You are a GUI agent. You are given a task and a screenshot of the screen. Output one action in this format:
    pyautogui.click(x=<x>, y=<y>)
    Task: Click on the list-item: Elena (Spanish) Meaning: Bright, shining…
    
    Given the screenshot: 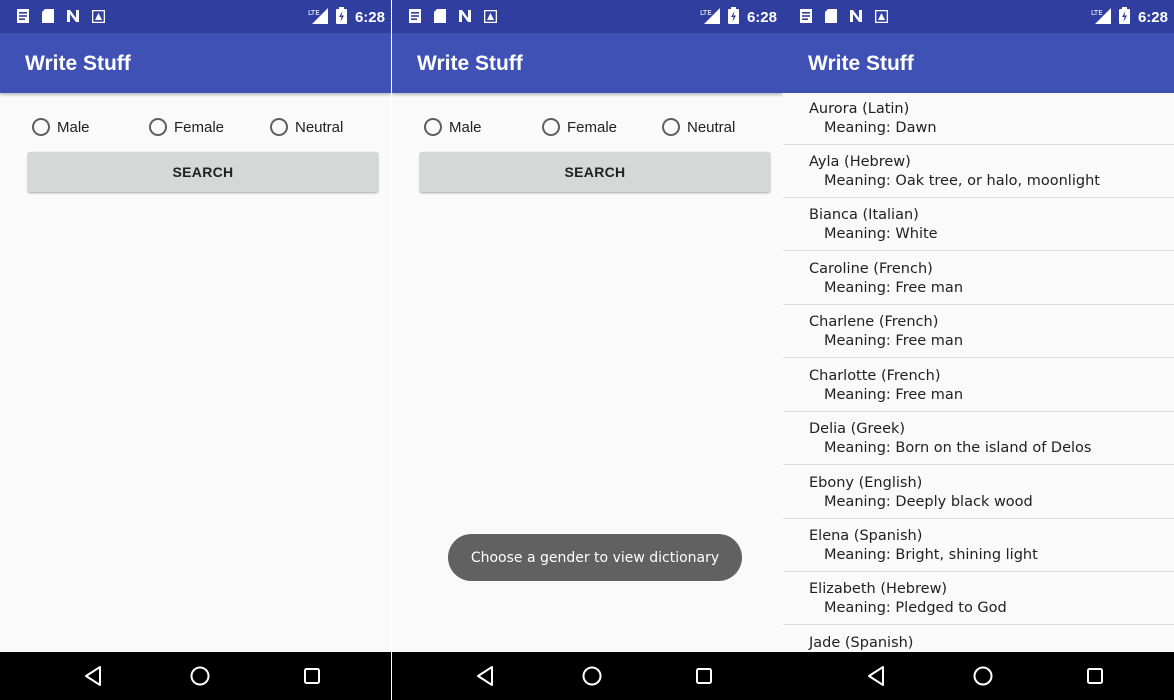 What is the action you would take?
    pyautogui.click(x=978, y=546)
    